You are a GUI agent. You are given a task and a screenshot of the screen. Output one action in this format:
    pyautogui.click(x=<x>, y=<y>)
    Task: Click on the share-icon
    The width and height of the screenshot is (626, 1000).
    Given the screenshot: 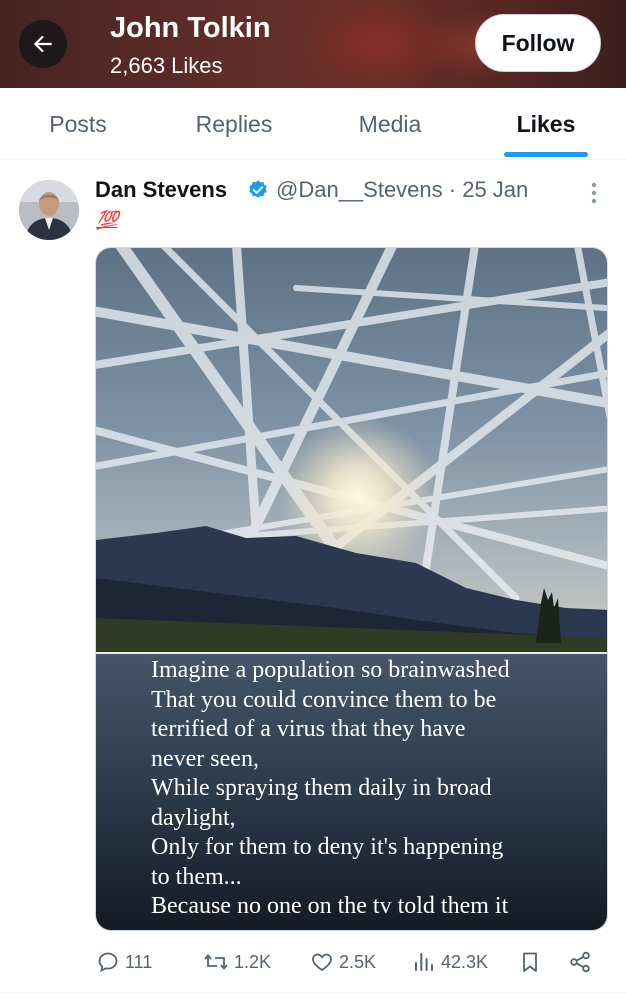 What is the action you would take?
    pyautogui.click(x=580, y=962)
    